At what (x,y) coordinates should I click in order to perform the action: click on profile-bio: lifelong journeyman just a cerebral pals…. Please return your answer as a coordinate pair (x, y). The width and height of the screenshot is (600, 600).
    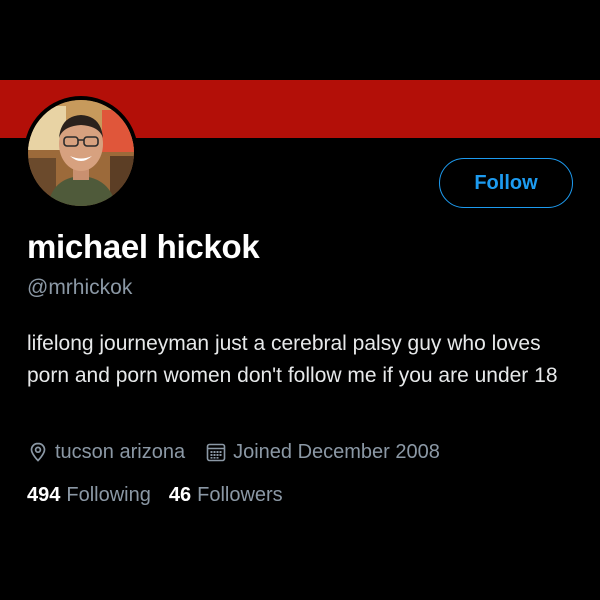
    Looking at the image, I should click on (292, 359).